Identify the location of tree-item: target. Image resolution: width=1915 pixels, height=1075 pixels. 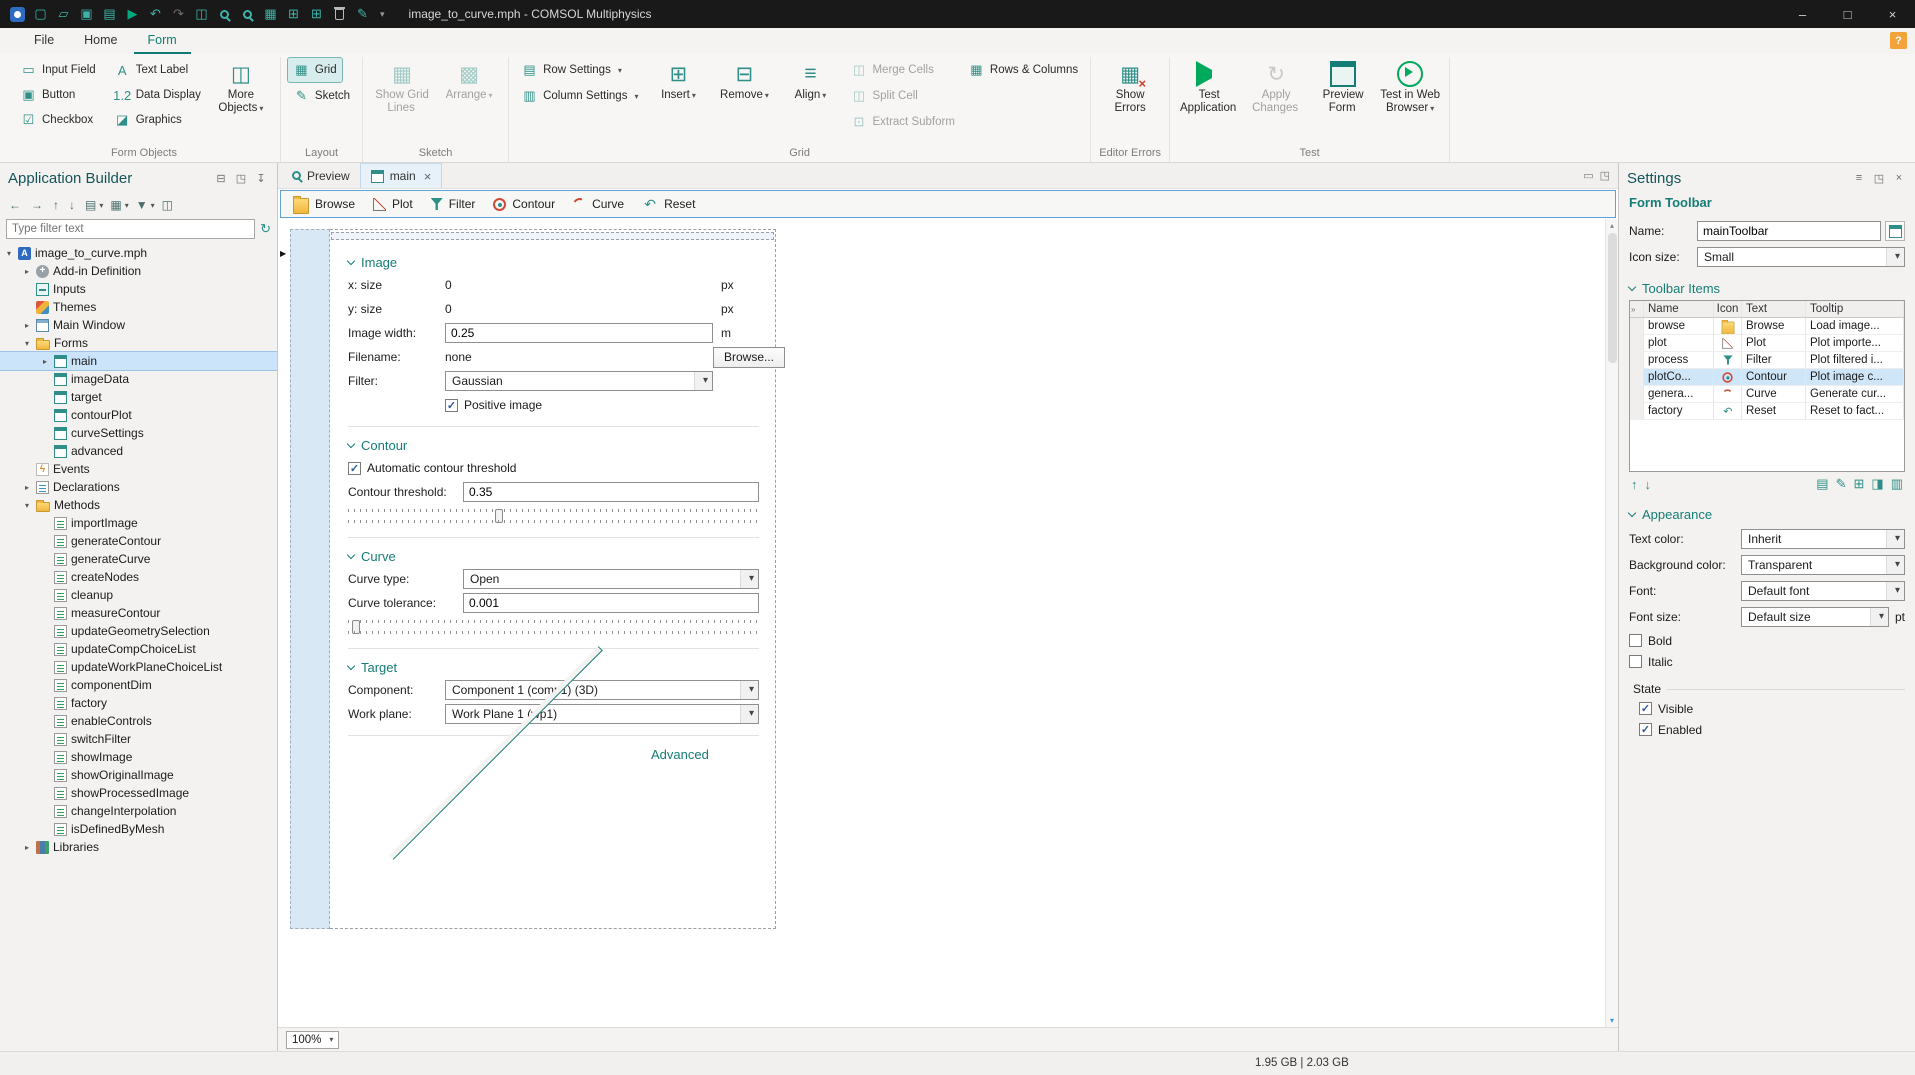
(138, 397).